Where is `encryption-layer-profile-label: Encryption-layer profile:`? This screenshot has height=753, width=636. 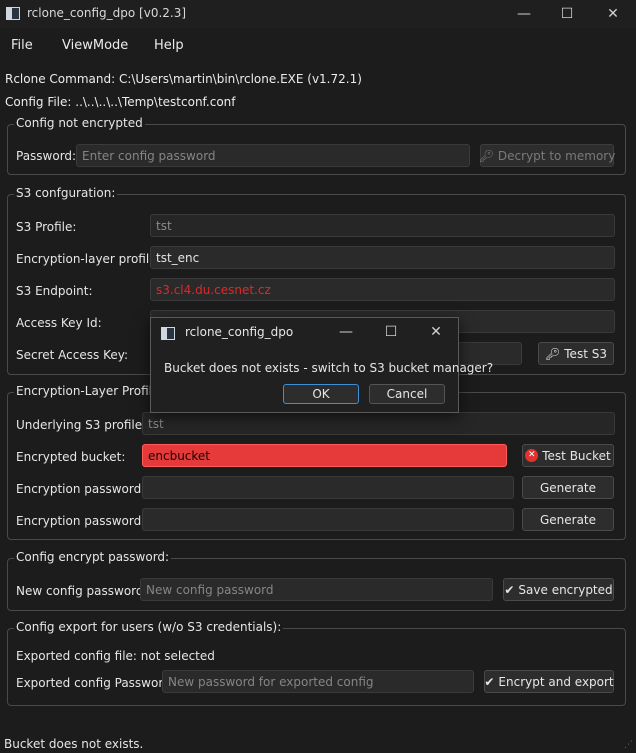 encryption-layer-profile-label: Encryption-layer profile: is located at coordinates (88, 259).